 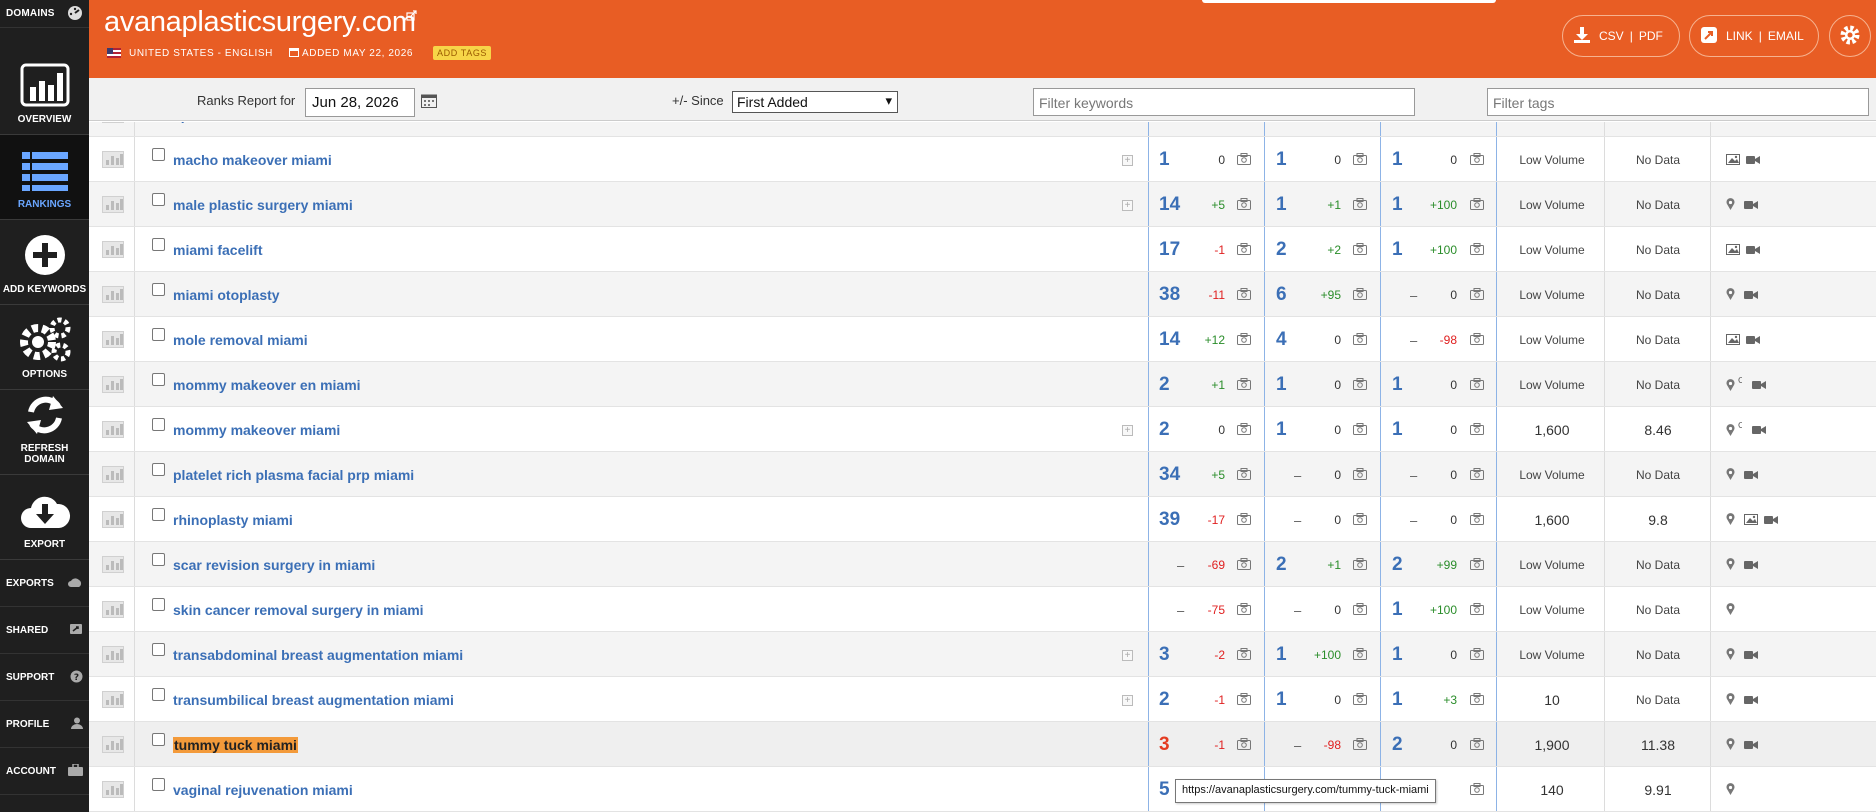 I want to click on since-select: First Added, so click(x=815, y=102).